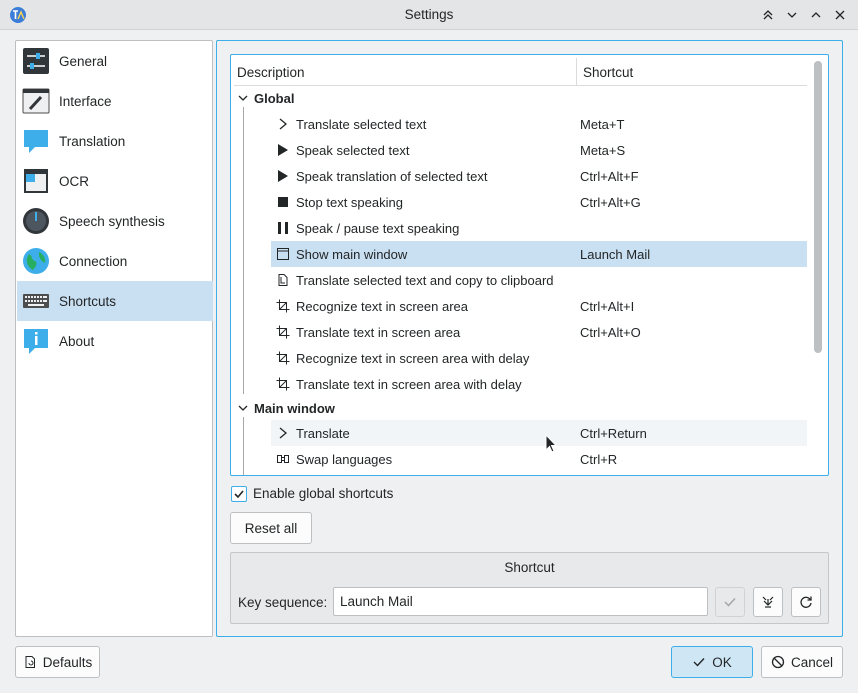 This screenshot has height=693, width=858. I want to click on clear-shortcut-button, so click(768, 602).